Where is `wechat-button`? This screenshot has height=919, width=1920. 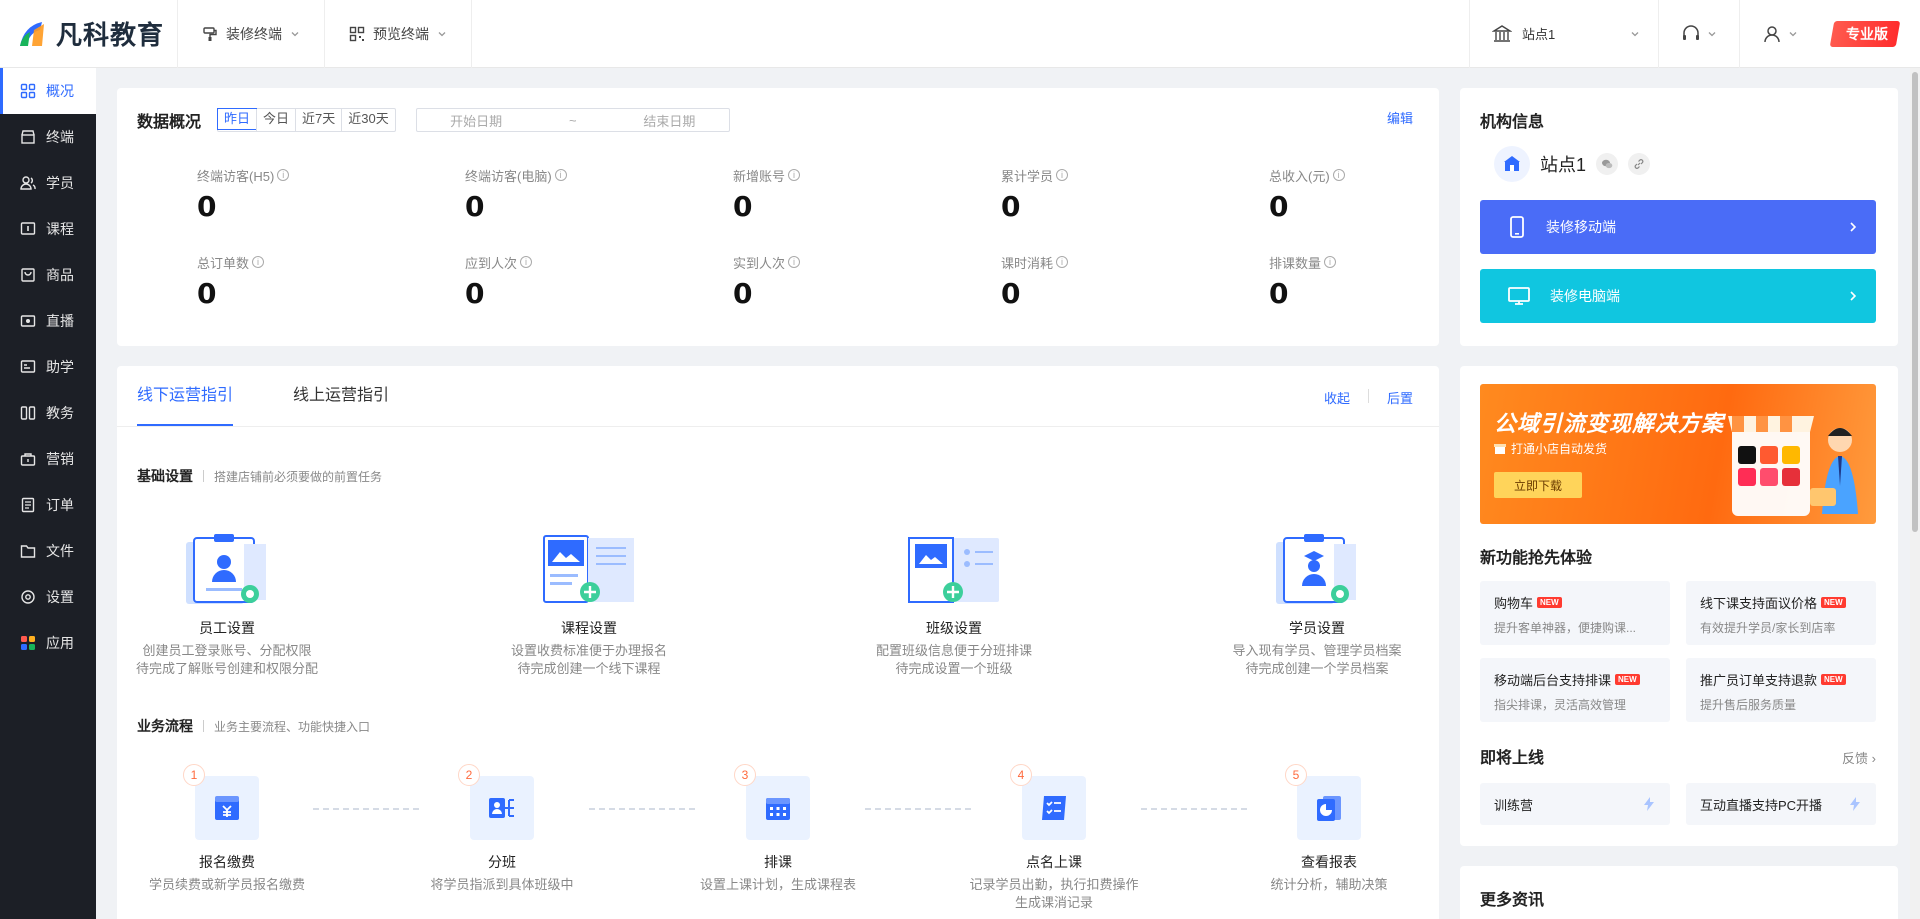
wechat-button is located at coordinates (1607, 164).